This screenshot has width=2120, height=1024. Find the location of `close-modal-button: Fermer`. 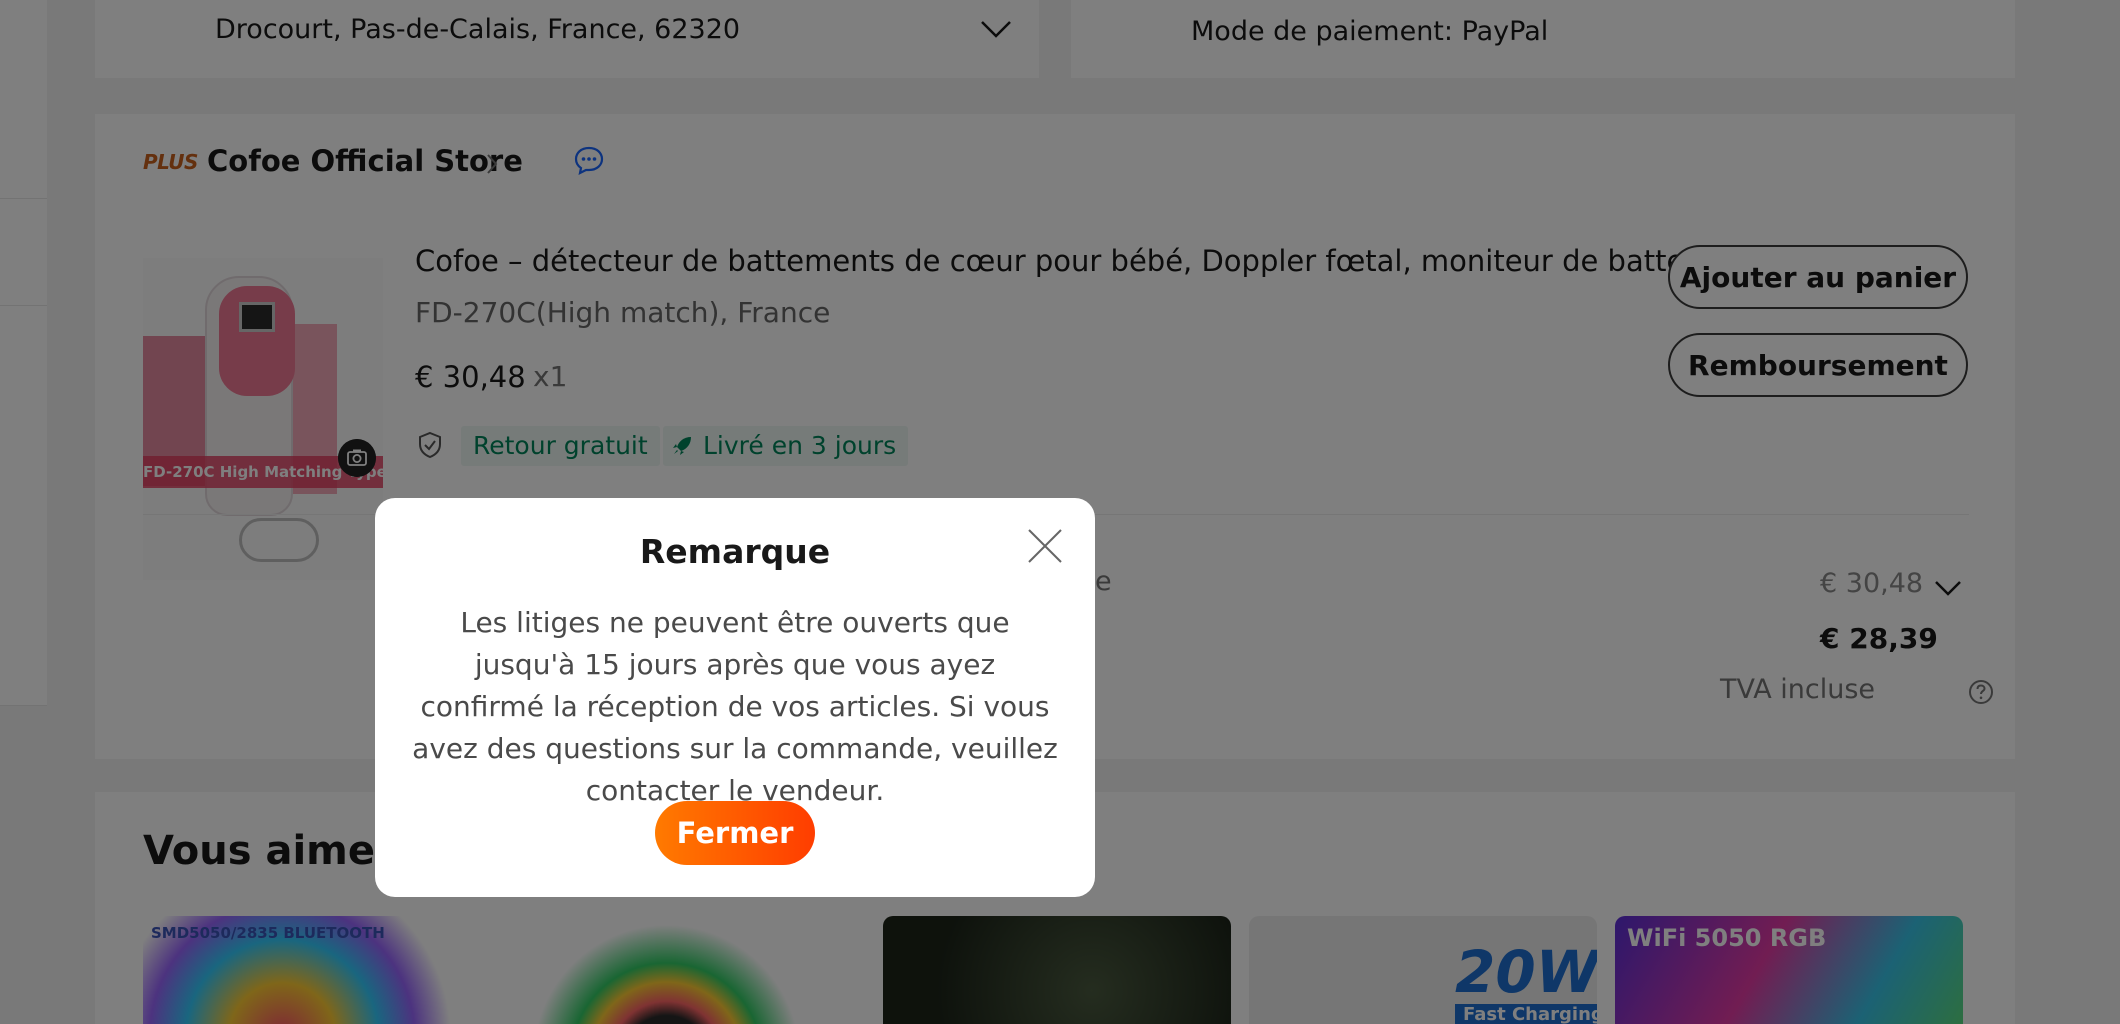

close-modal-button: Fermer is located at coordinates (735, 833).